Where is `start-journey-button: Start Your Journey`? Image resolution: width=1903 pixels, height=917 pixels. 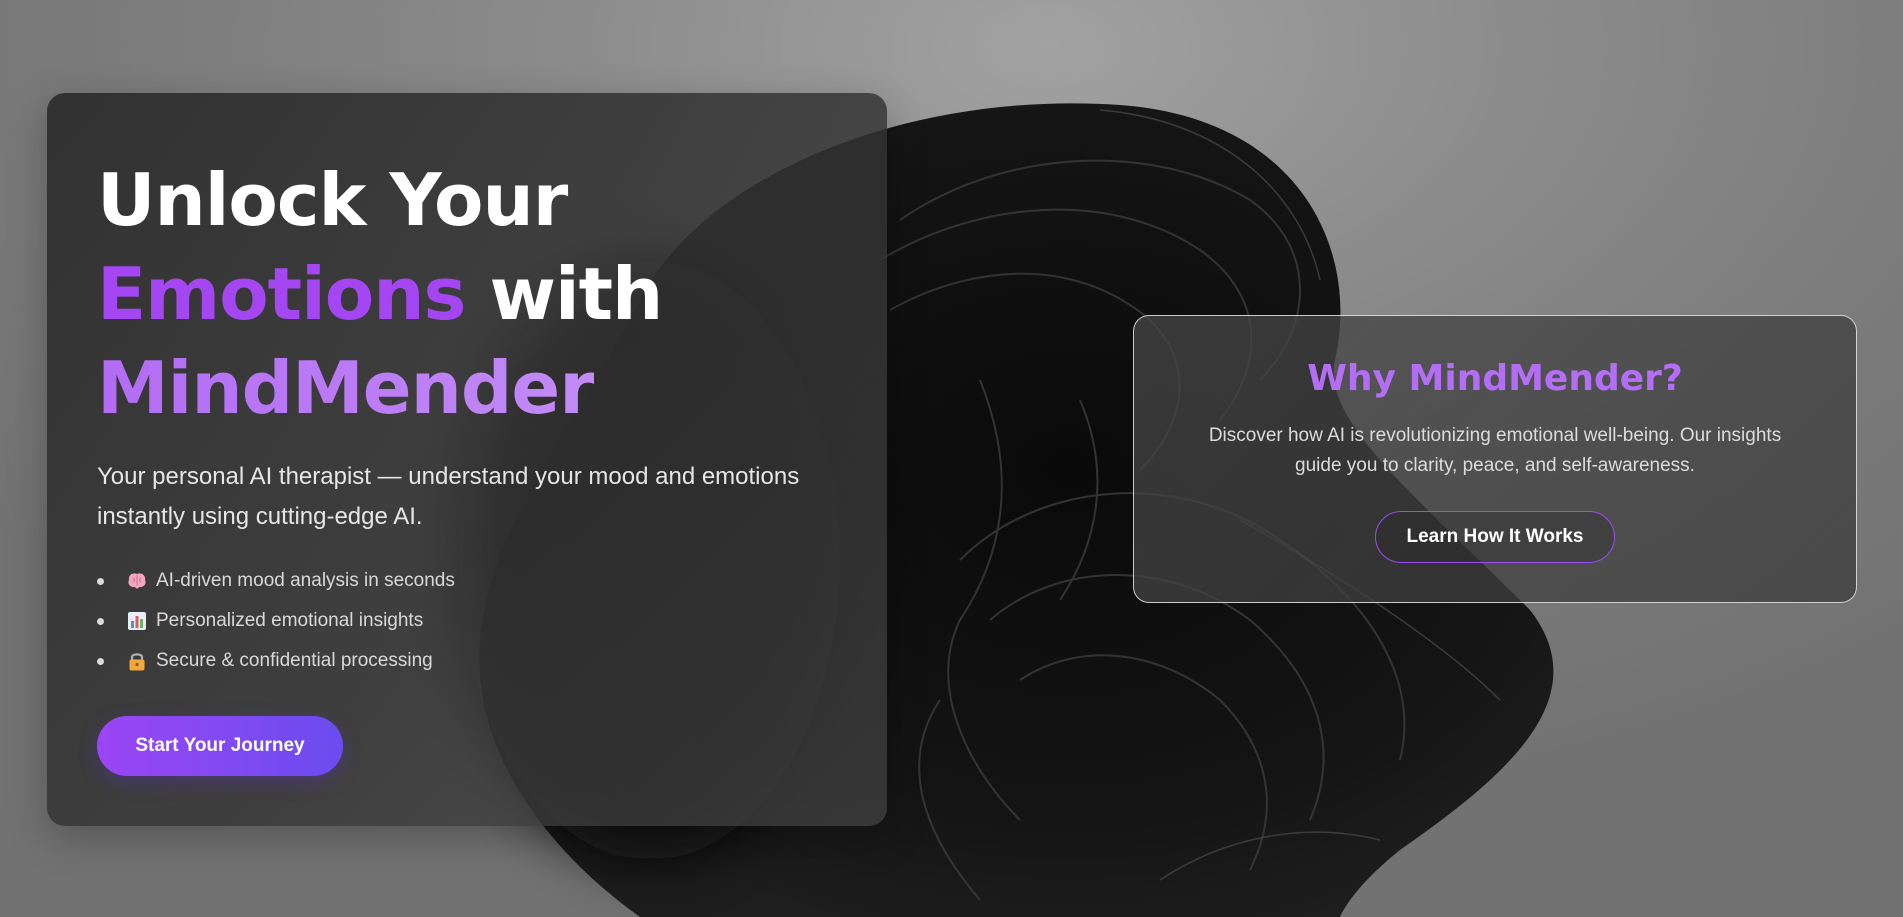
start-journey-button: Start Your Journey is located at coordinates (220, 746).